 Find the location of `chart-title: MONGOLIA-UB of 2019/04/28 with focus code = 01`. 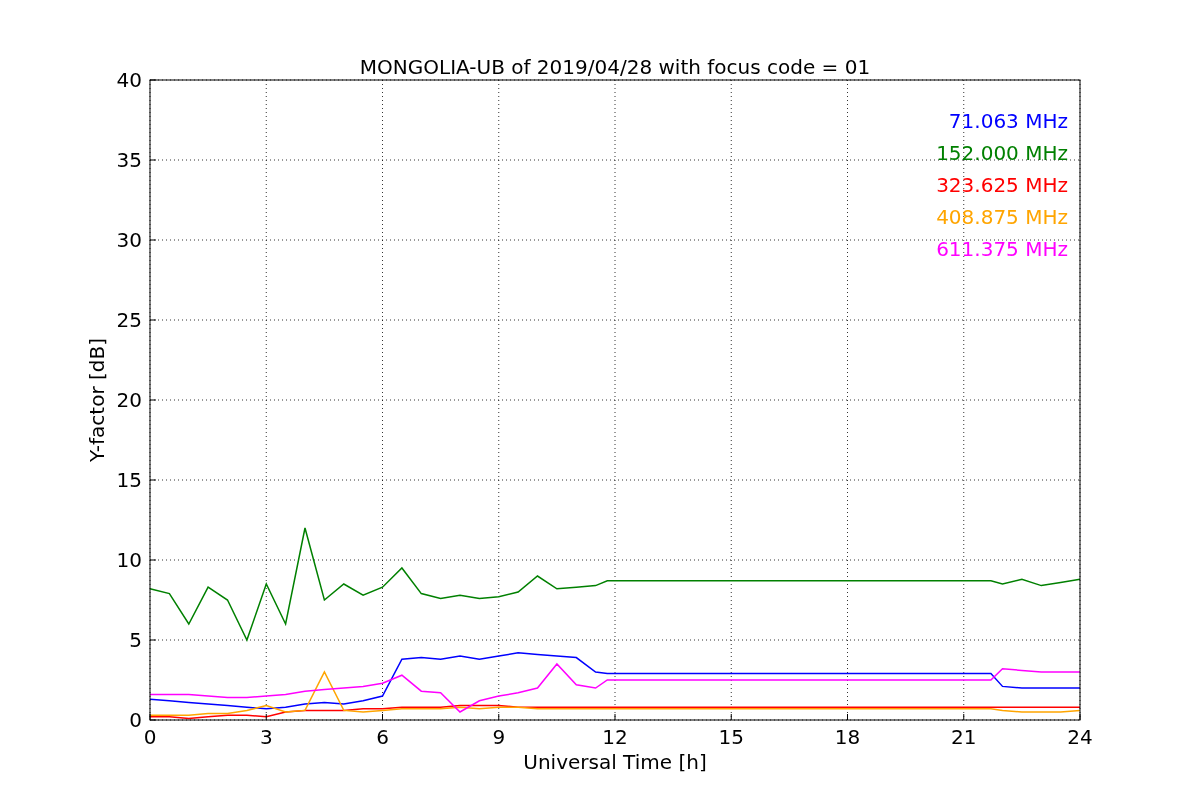

chart-title: MONGOLIA-UB of 2019/04/28 with focus code = 01 is located at coordinates (615, 67).